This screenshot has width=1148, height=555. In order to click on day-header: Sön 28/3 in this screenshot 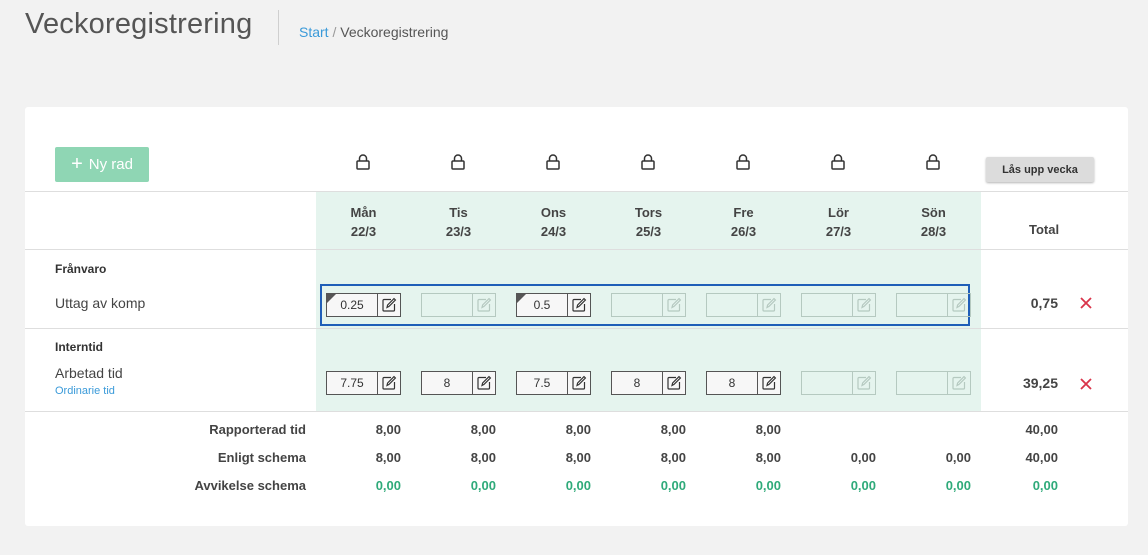, I will do `click(933, 222)`.